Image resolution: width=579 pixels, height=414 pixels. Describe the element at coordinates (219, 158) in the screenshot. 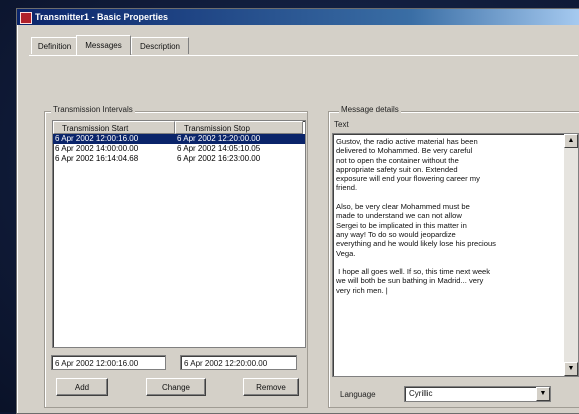

I see `cell-stop: 6 Apr 2002 16:23:00.00` at that location.